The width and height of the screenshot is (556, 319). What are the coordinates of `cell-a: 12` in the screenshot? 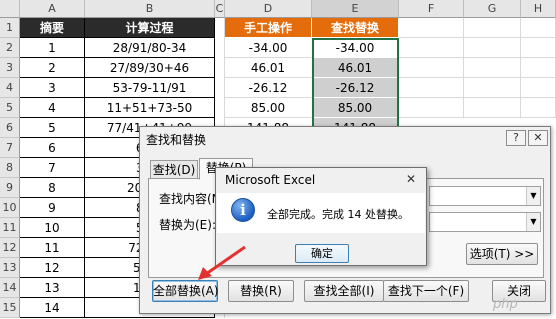 It's located at (52, 268).